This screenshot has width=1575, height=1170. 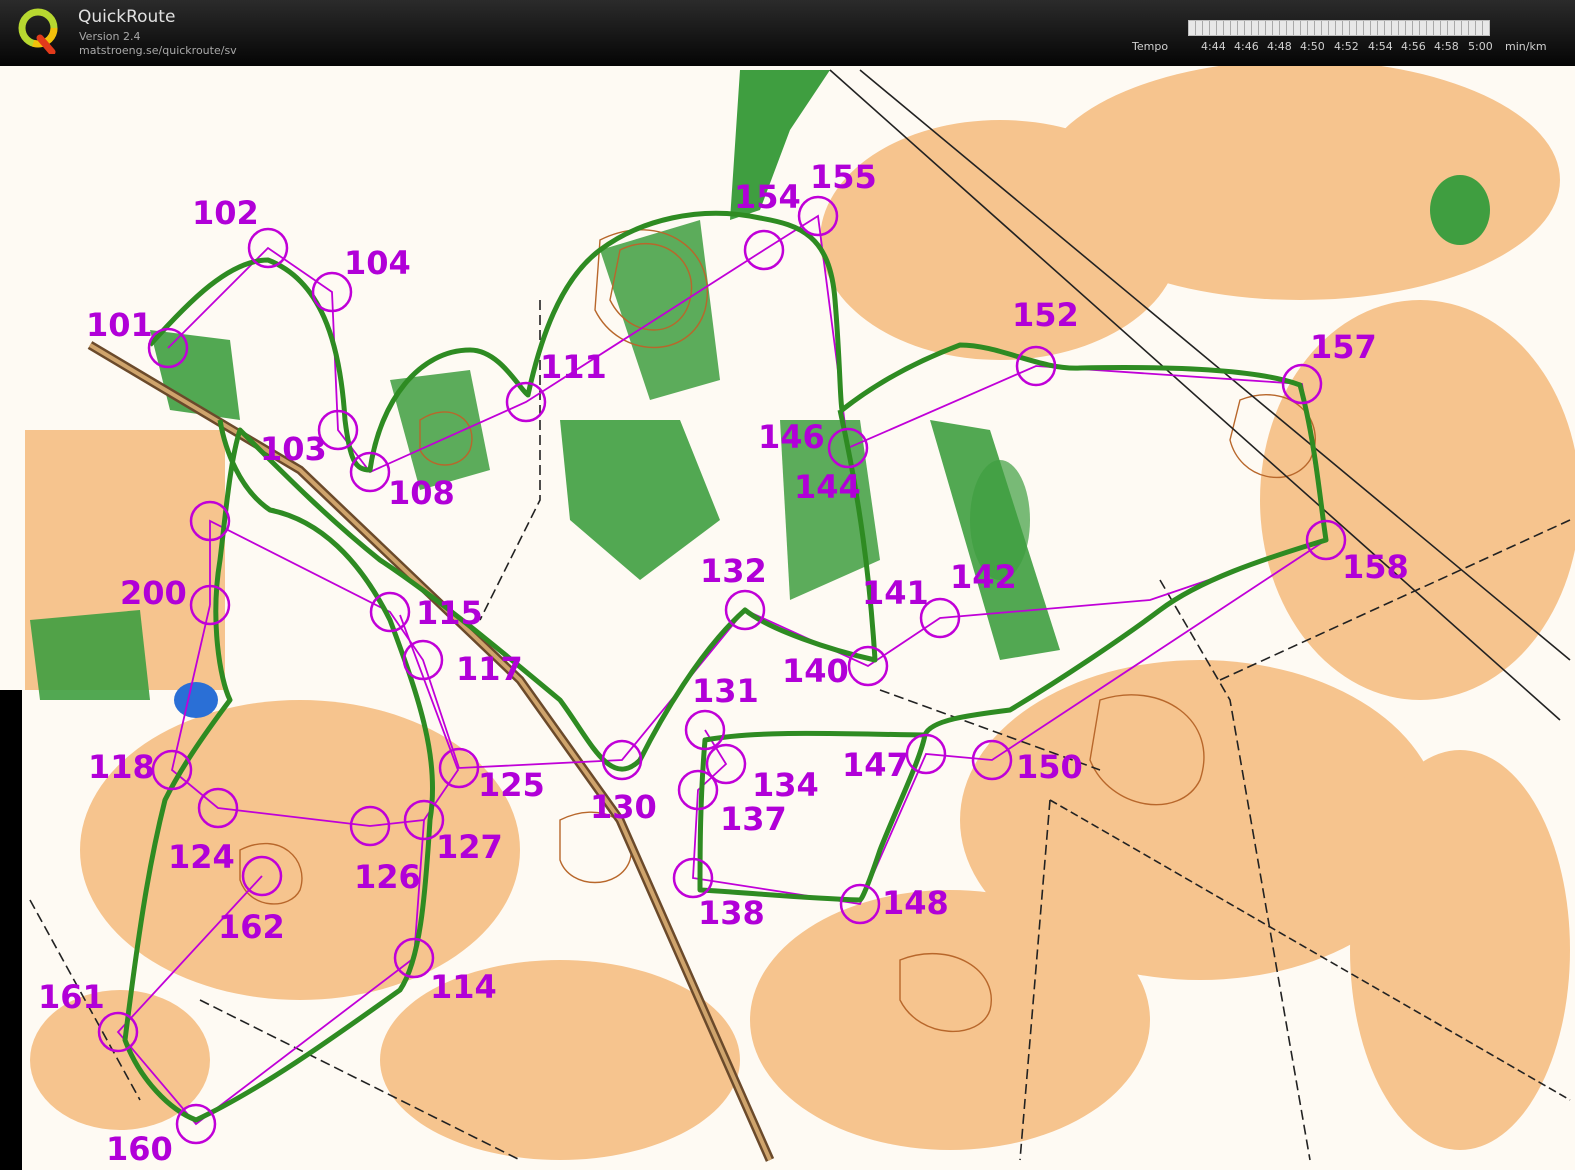 I want to click on control-label-152: 152, so click(x=1045, y=315).